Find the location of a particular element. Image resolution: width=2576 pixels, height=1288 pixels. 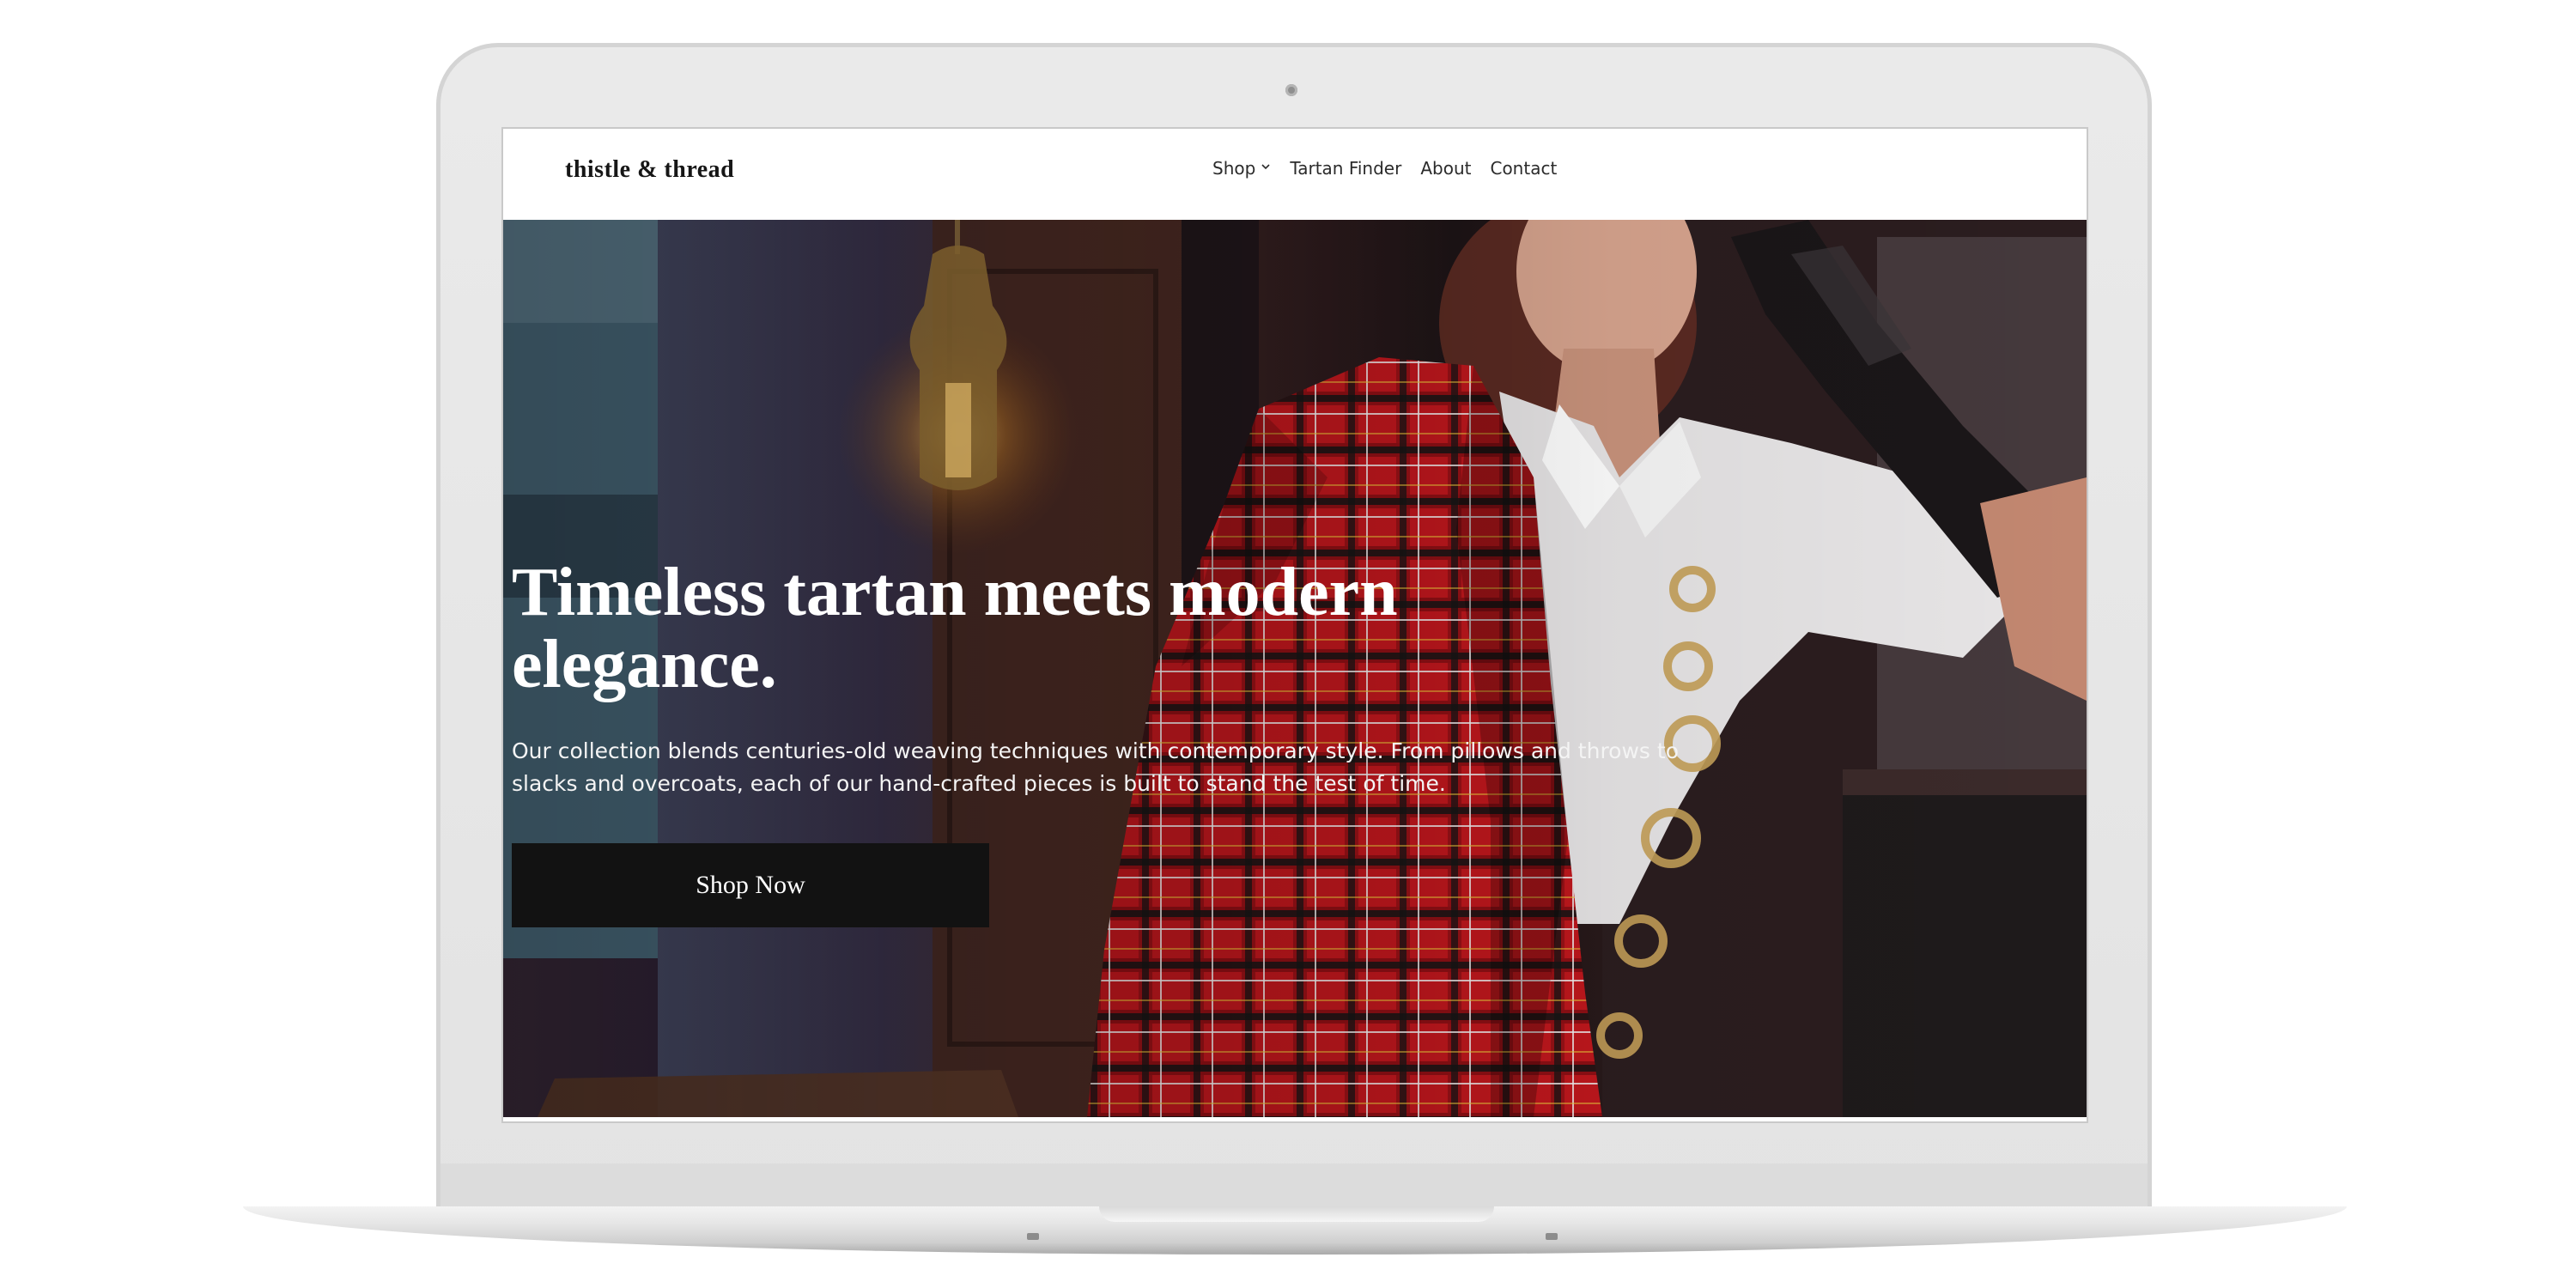

nav-shop-label: Shop is located at coordinates (1234, 169).